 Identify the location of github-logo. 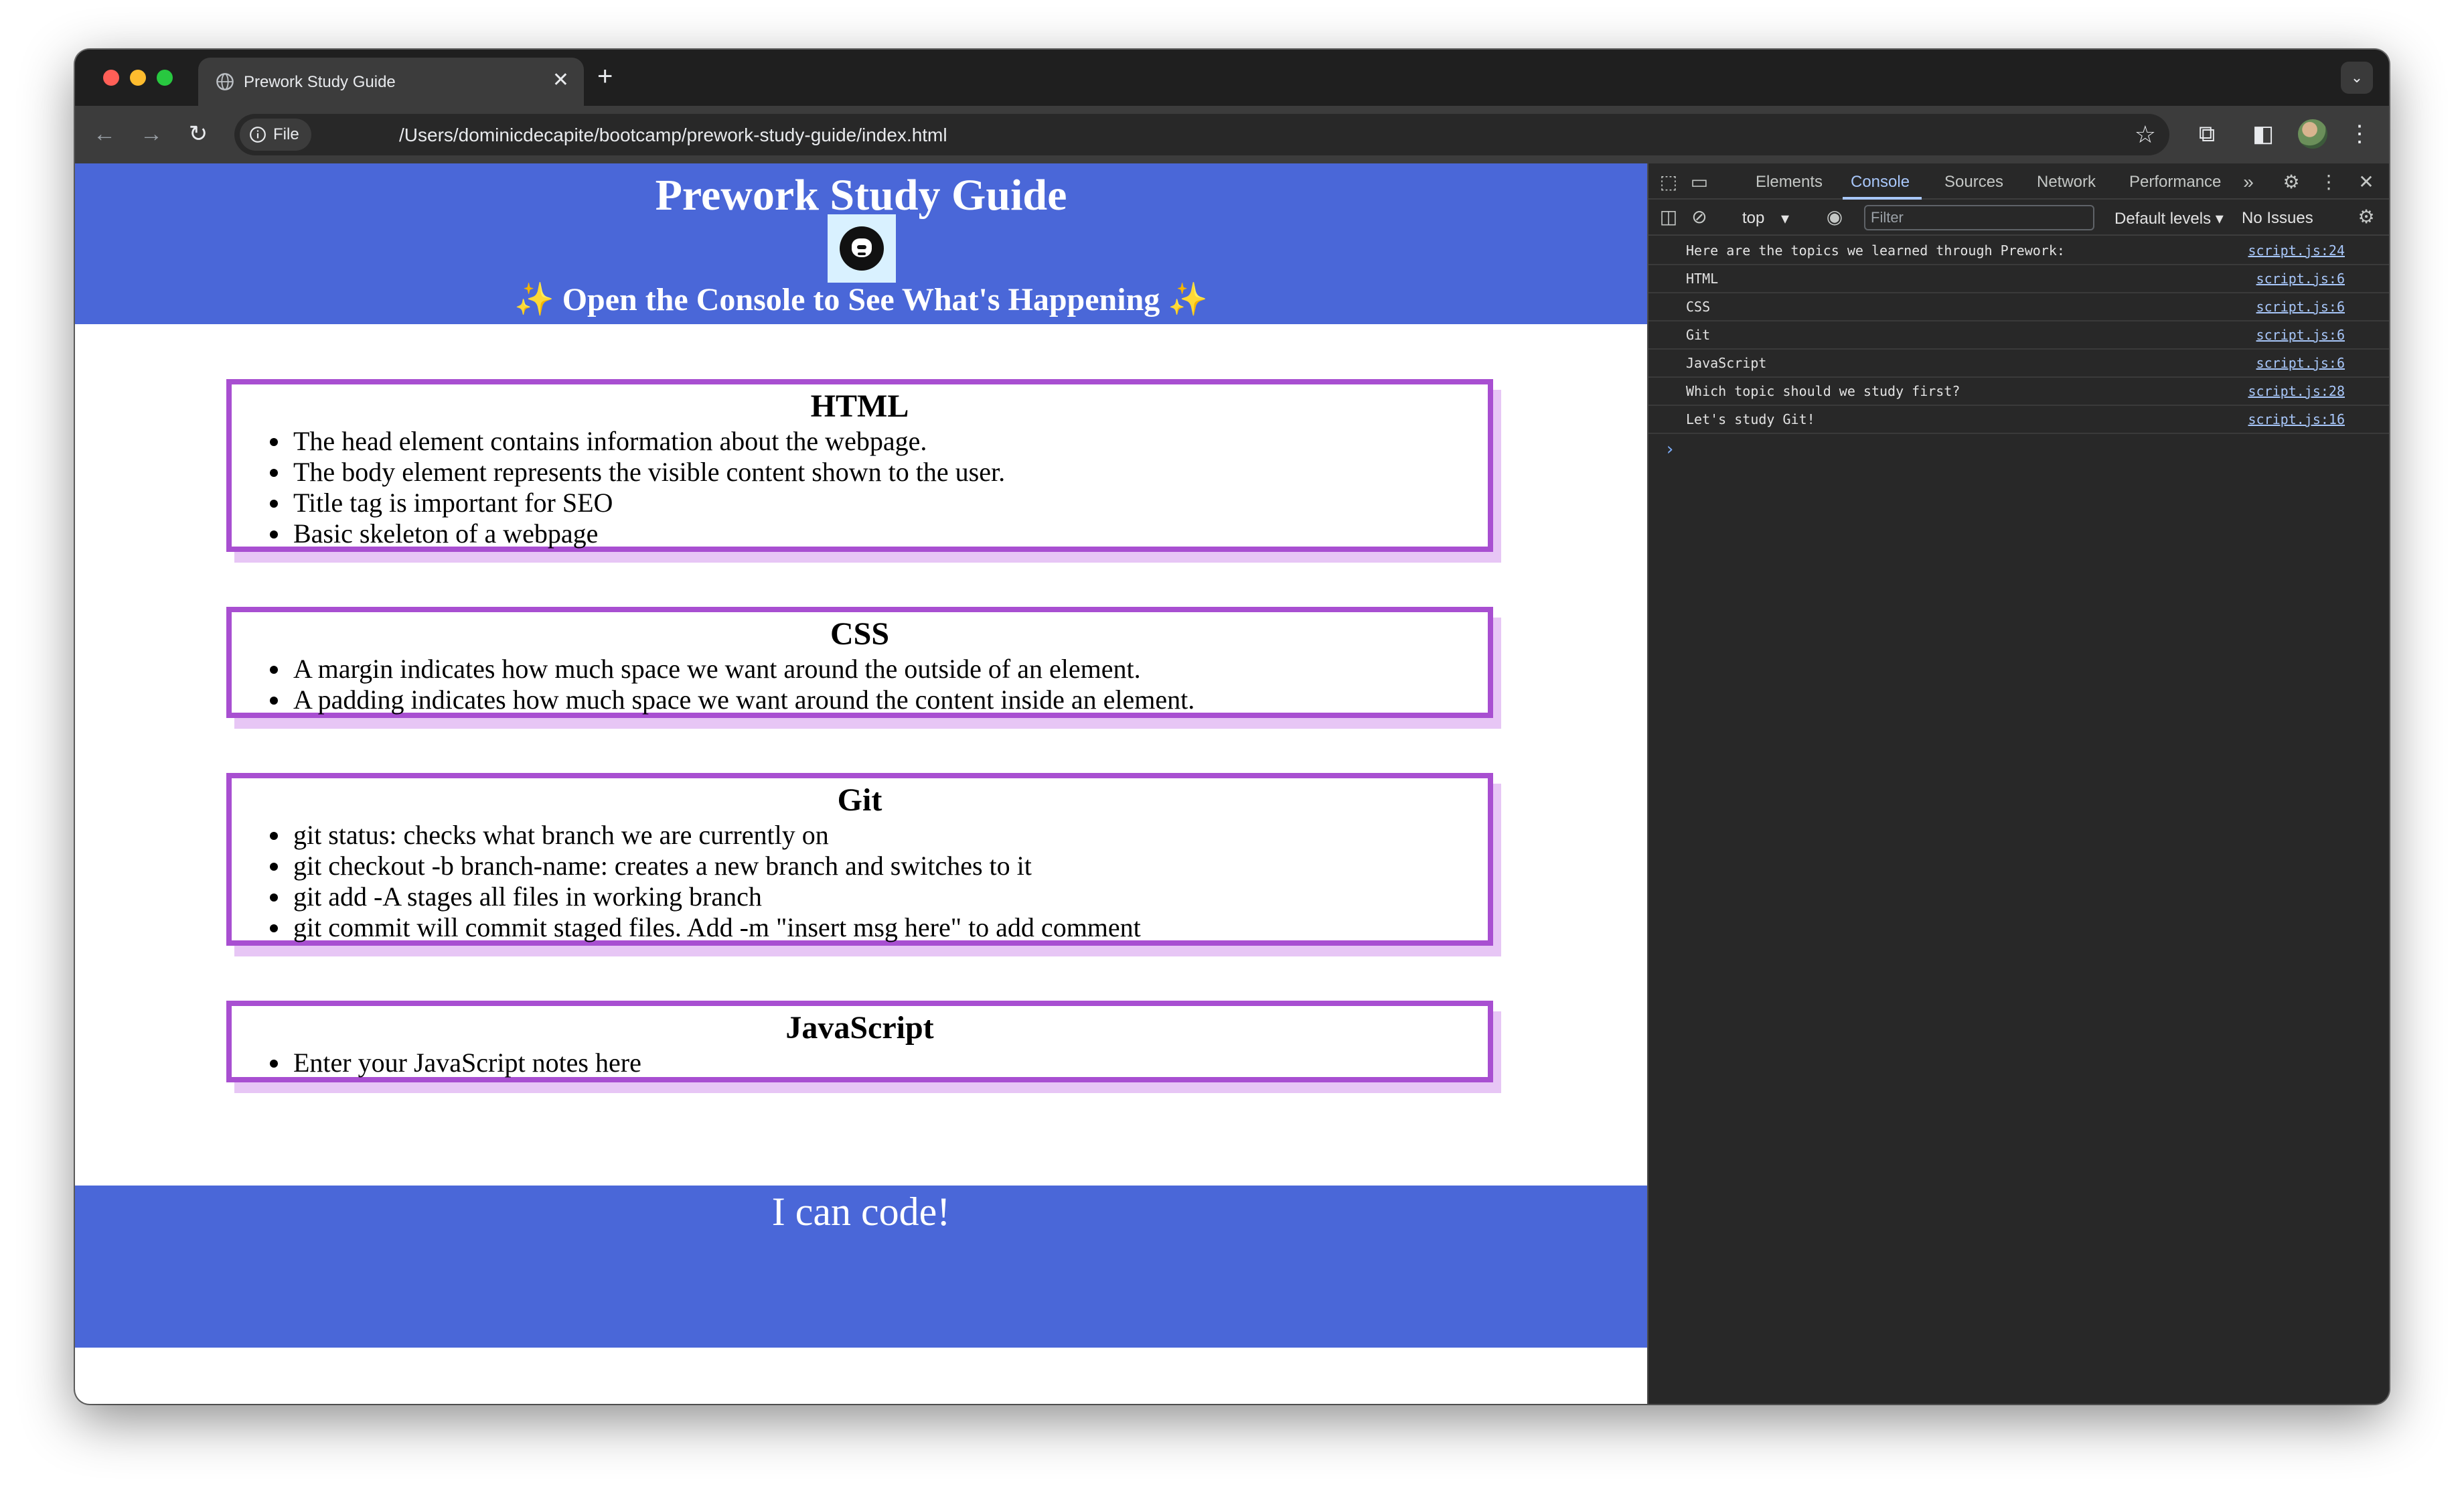
(862, 248).